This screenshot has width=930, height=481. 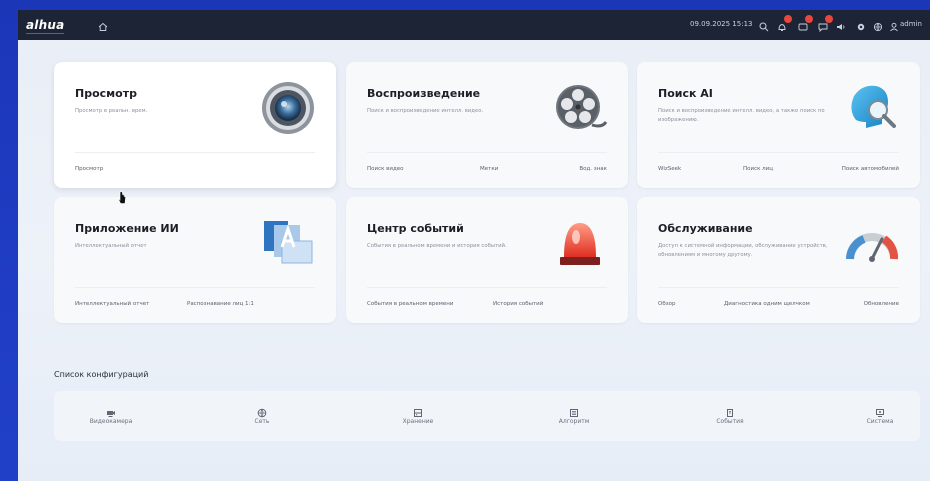 What do you see at coordinates (106, 93) in the screenshot?
I see `card-title: Просмотр` at bounding box center [106, 93].